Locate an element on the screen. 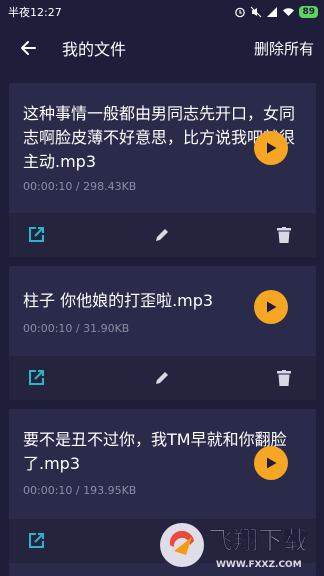  watermark-graphic: 飞翔下载 WWW.FXXZ.COM is located at coordinates (234, 546).